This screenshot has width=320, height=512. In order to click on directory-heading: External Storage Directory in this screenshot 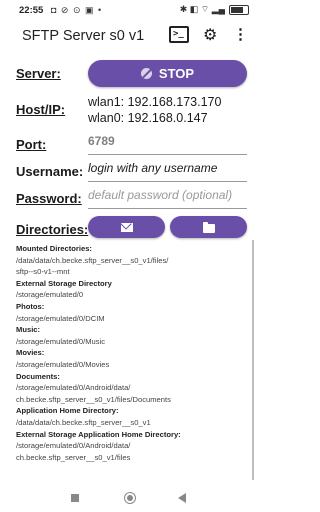, I will do `click(64, 283)`.